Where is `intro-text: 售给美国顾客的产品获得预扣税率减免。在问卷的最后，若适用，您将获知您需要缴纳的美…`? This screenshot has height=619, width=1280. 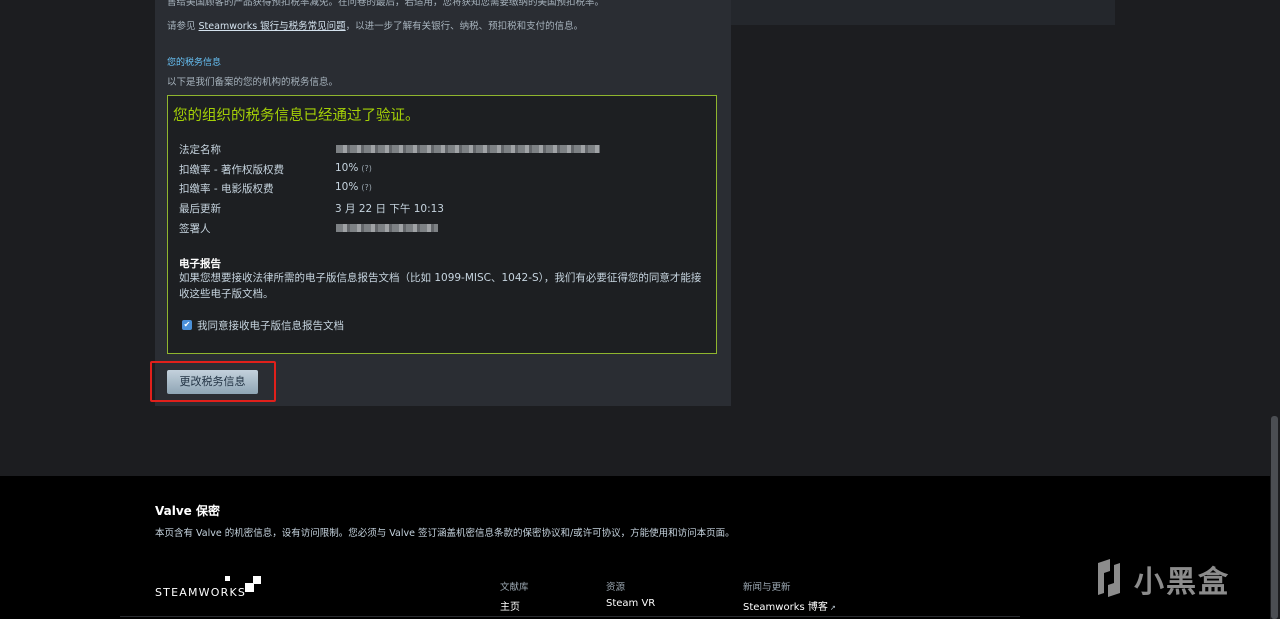 intro-text: 售给美国顾客的产品获得预扣税率减免。在问卷的最后，若适用，您将获知您需要缴纳的美… is located at coordinates (386, 4).